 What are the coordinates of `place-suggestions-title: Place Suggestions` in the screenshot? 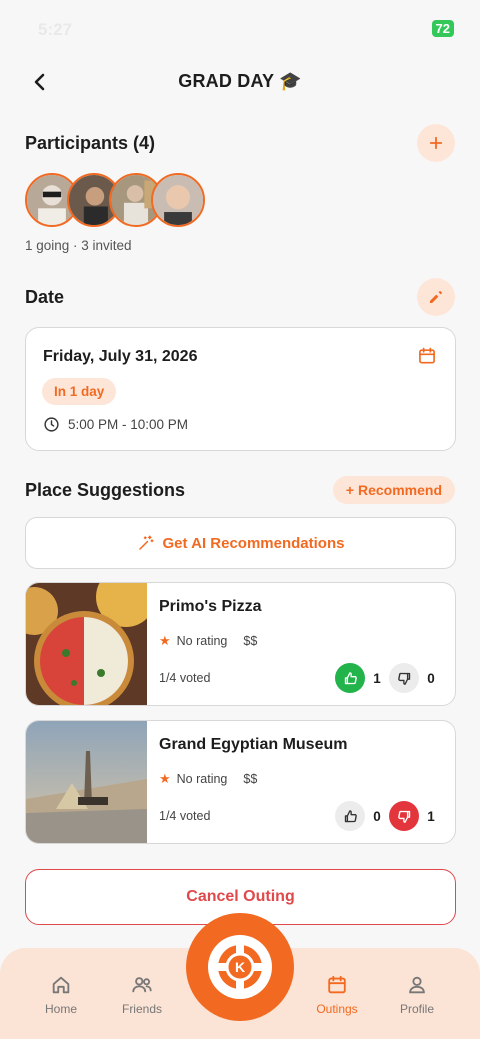 It's located at (105, 490).